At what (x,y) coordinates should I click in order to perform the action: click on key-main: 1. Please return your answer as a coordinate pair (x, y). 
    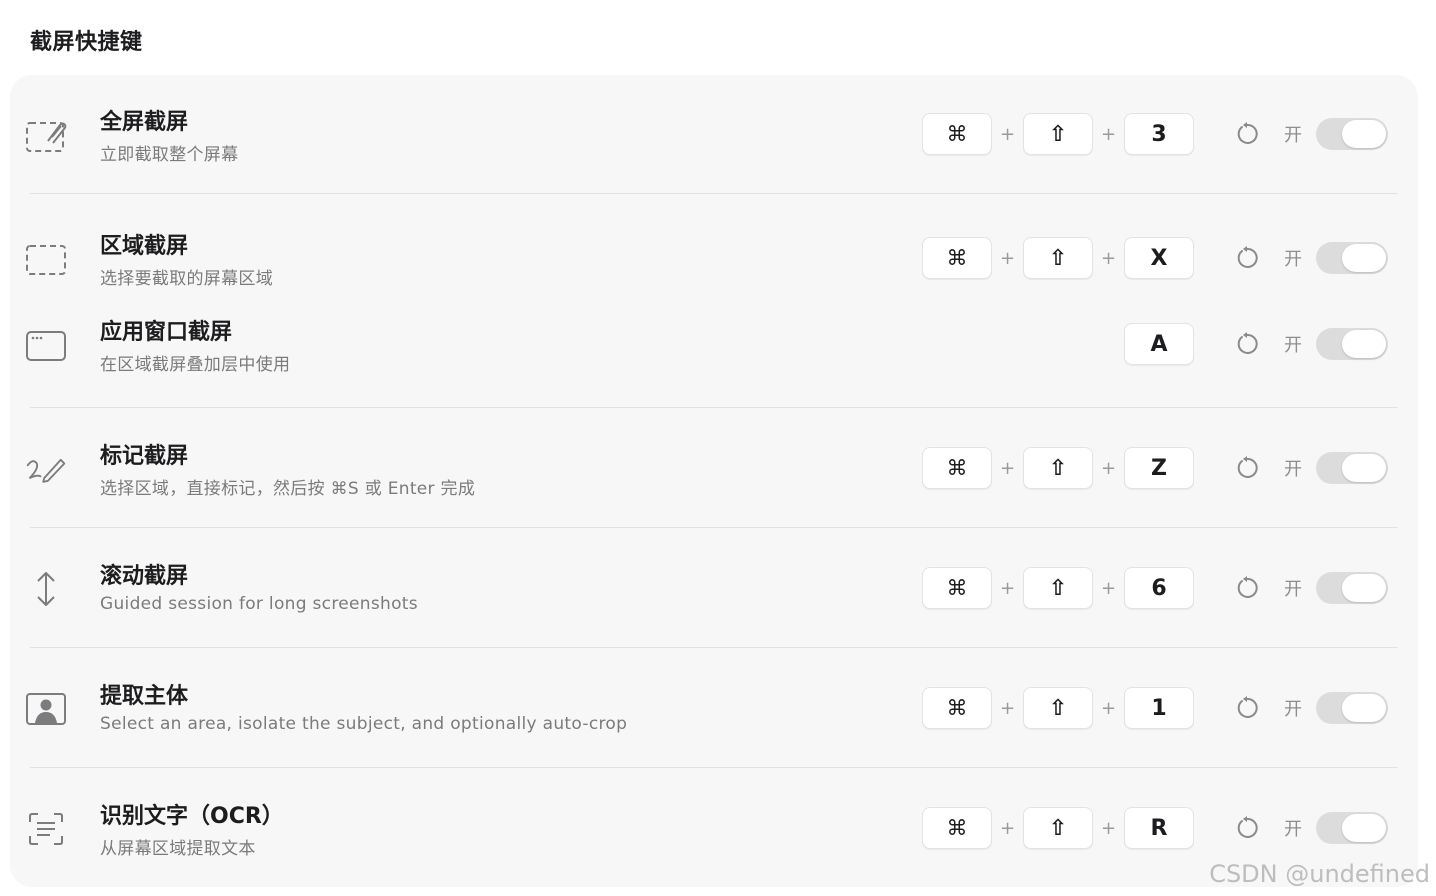
    Looking at the image, I should click on (1159, 708).